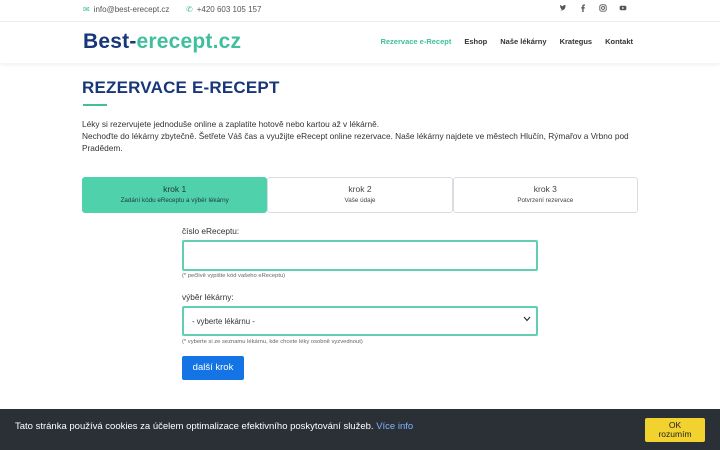 The height and width of the screenshot is (450, 720). I want to click on step-2-subtitle: Vaše údaje, so click(360, 200).